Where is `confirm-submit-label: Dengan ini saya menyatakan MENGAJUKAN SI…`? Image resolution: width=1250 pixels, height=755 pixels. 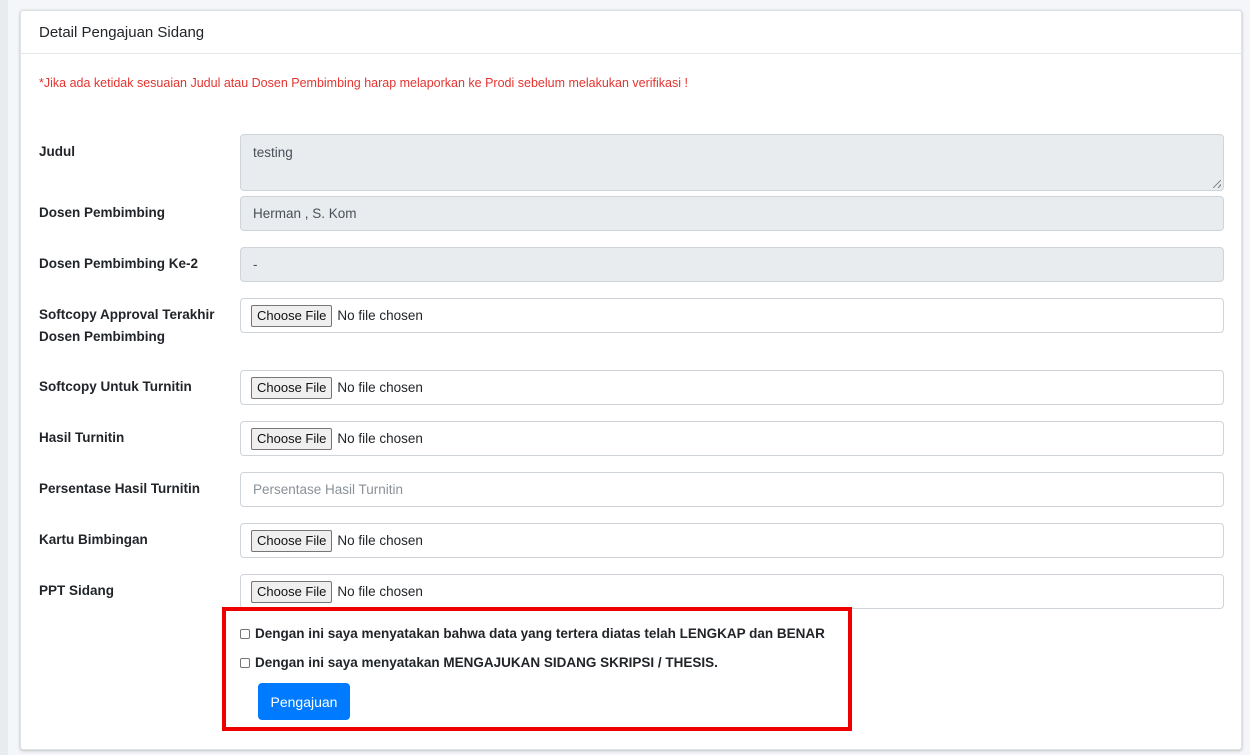
confirm-submit-label: Dengan ini saya menyatakan MENGAJUKAN SI… is located at coordinates (486, 662).